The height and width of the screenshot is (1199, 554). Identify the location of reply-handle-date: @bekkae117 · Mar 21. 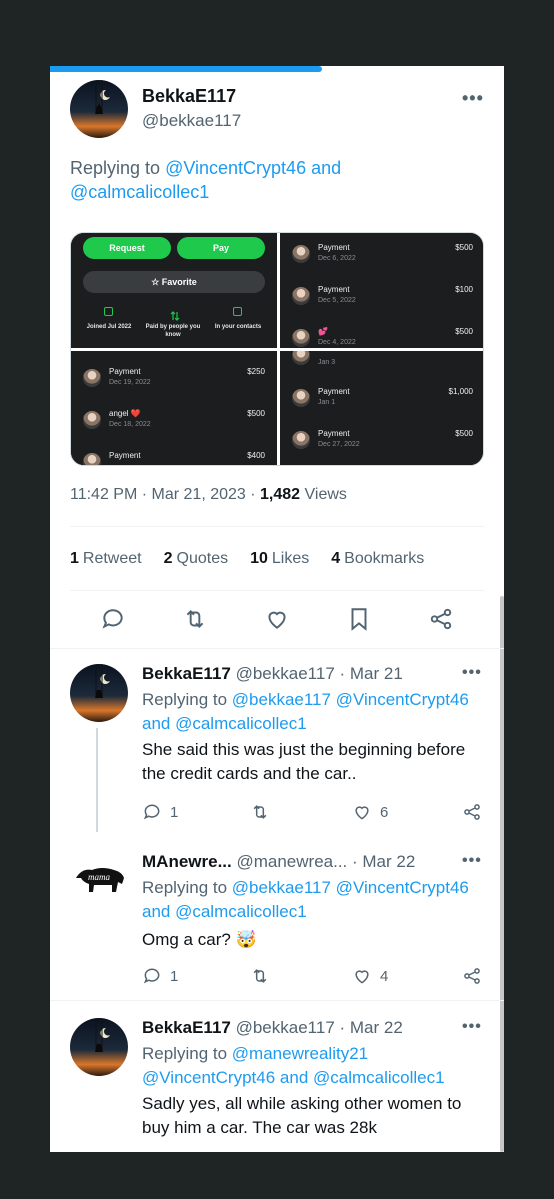
(317, 673).